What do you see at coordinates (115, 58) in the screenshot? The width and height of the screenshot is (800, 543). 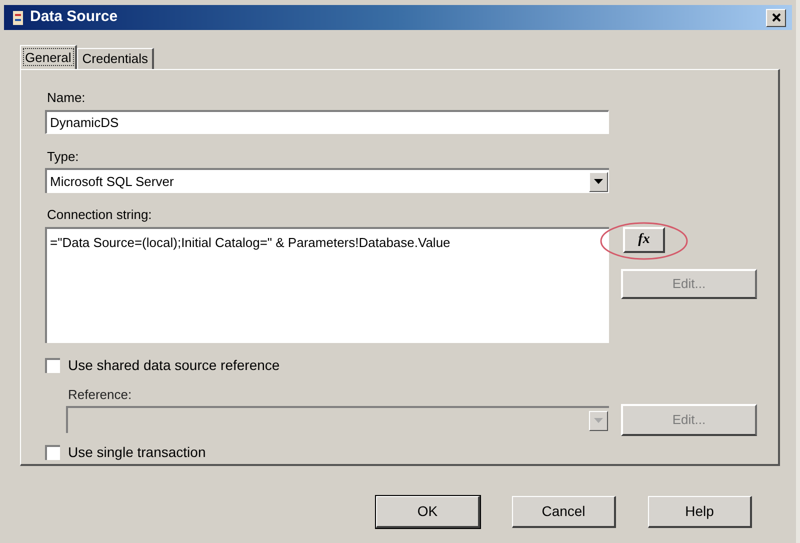 I see `tab: Credentials` at bounding box center [115, 58].